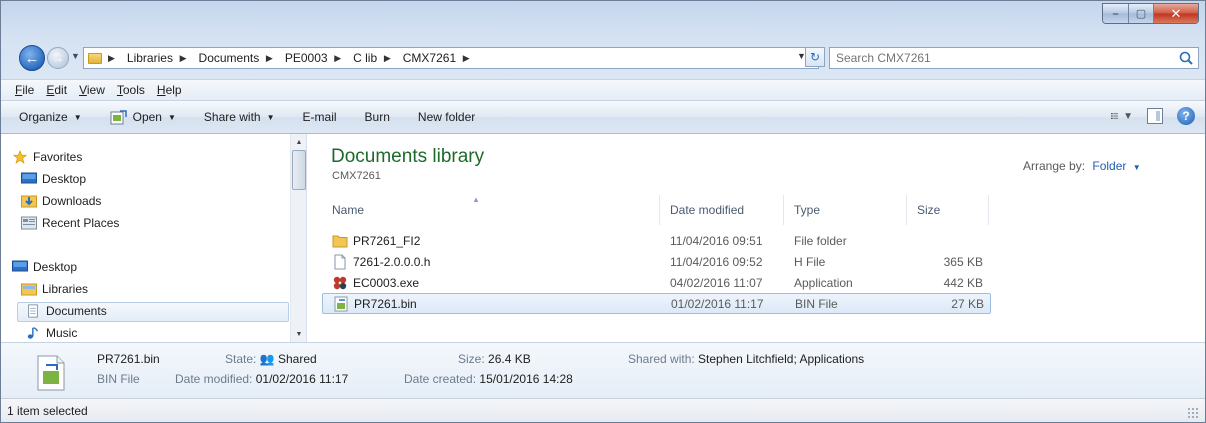  I want to click on nav-scrollbar: ▲ ▼, so click(298, 238).